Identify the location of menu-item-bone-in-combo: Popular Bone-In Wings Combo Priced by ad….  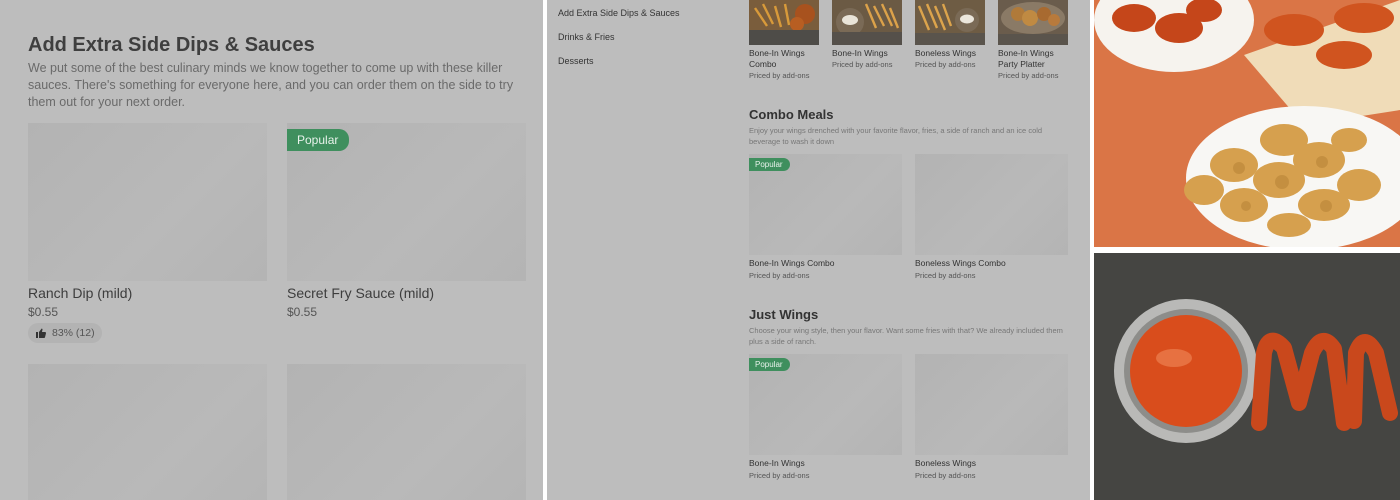
(825, 218).